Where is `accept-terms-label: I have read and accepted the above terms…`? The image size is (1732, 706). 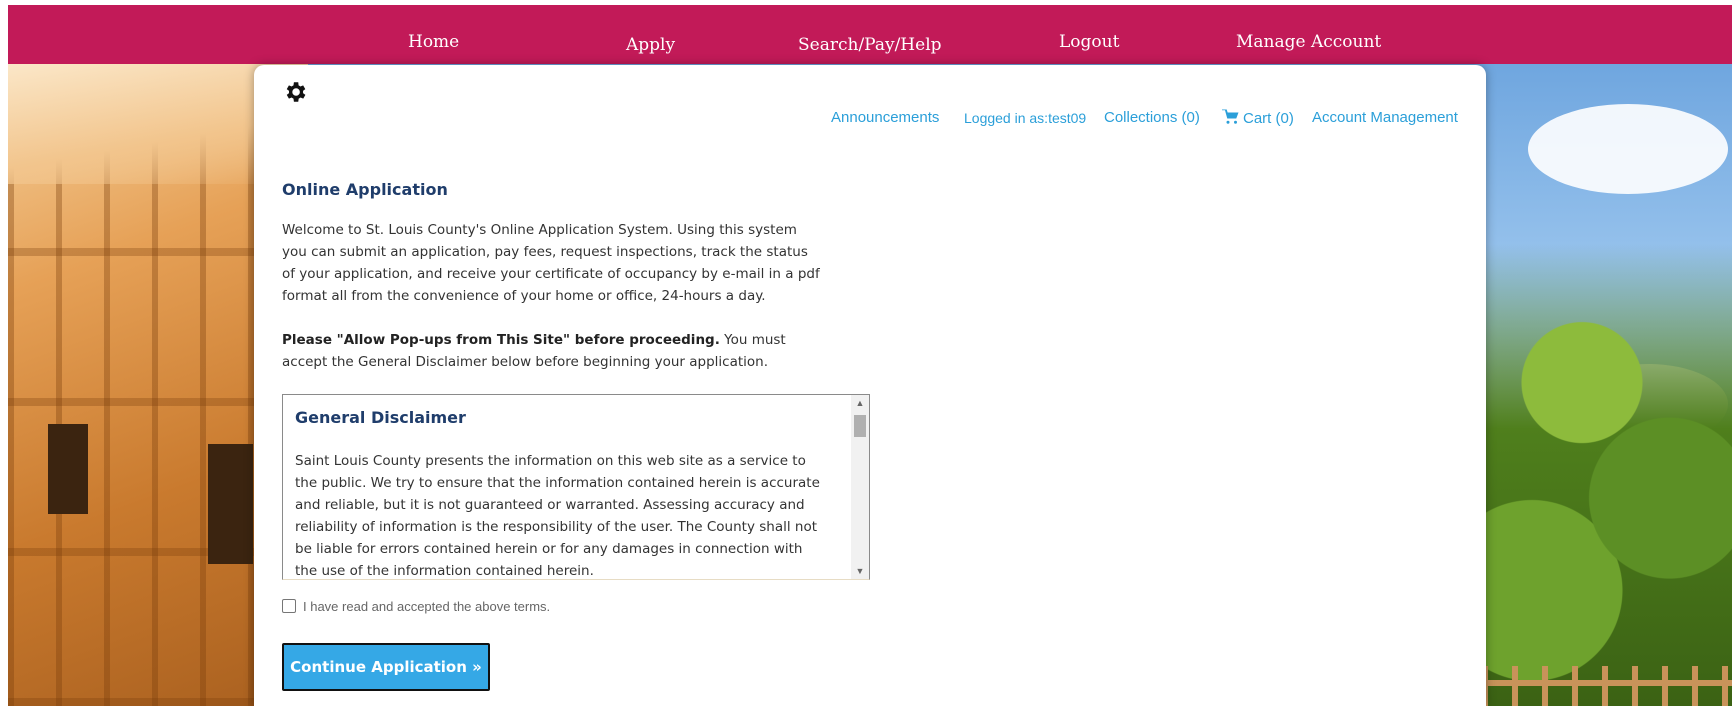 accept-terms-label: I have read and accepted the above terms… is located at coordinates (427, 606).